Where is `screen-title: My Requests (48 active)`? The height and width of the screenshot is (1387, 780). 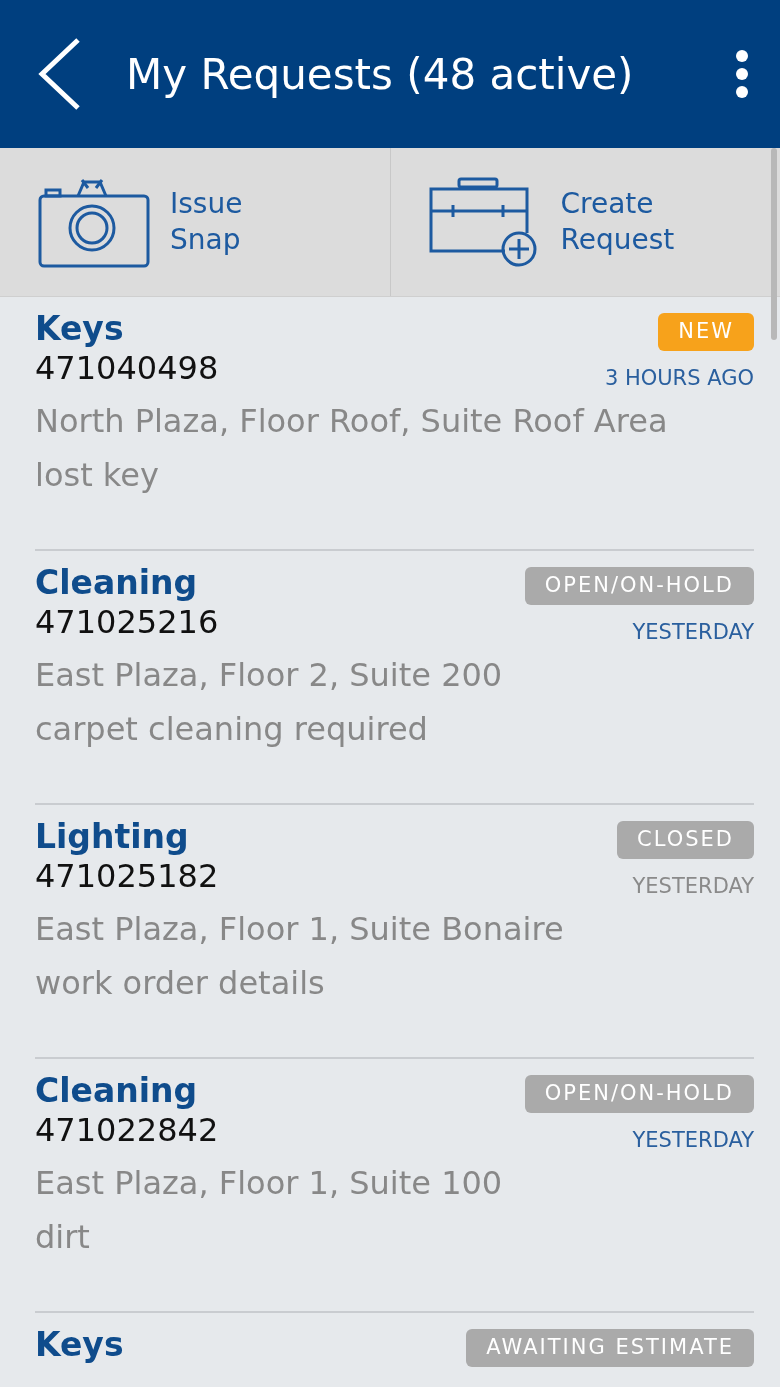 screen-title: My Requests (48 active) is located at coordinates (380, 74).